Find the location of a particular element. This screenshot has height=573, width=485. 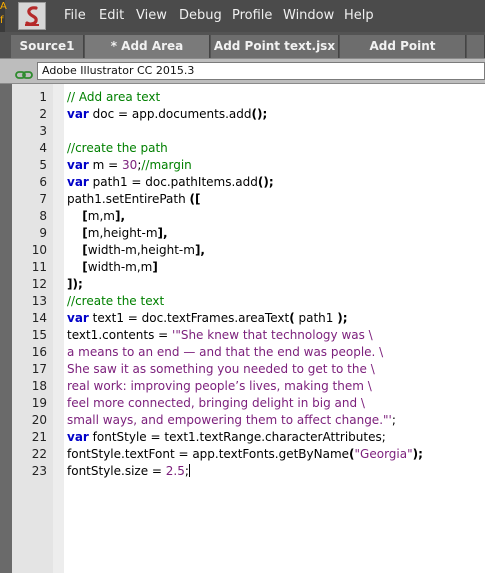

line-number-gutter: 1 2 3 4 5 6 7 8 9 10 11 12 13 14 15 16 17 18 19 20 21 22 23 is located at coordinates (32, 328).